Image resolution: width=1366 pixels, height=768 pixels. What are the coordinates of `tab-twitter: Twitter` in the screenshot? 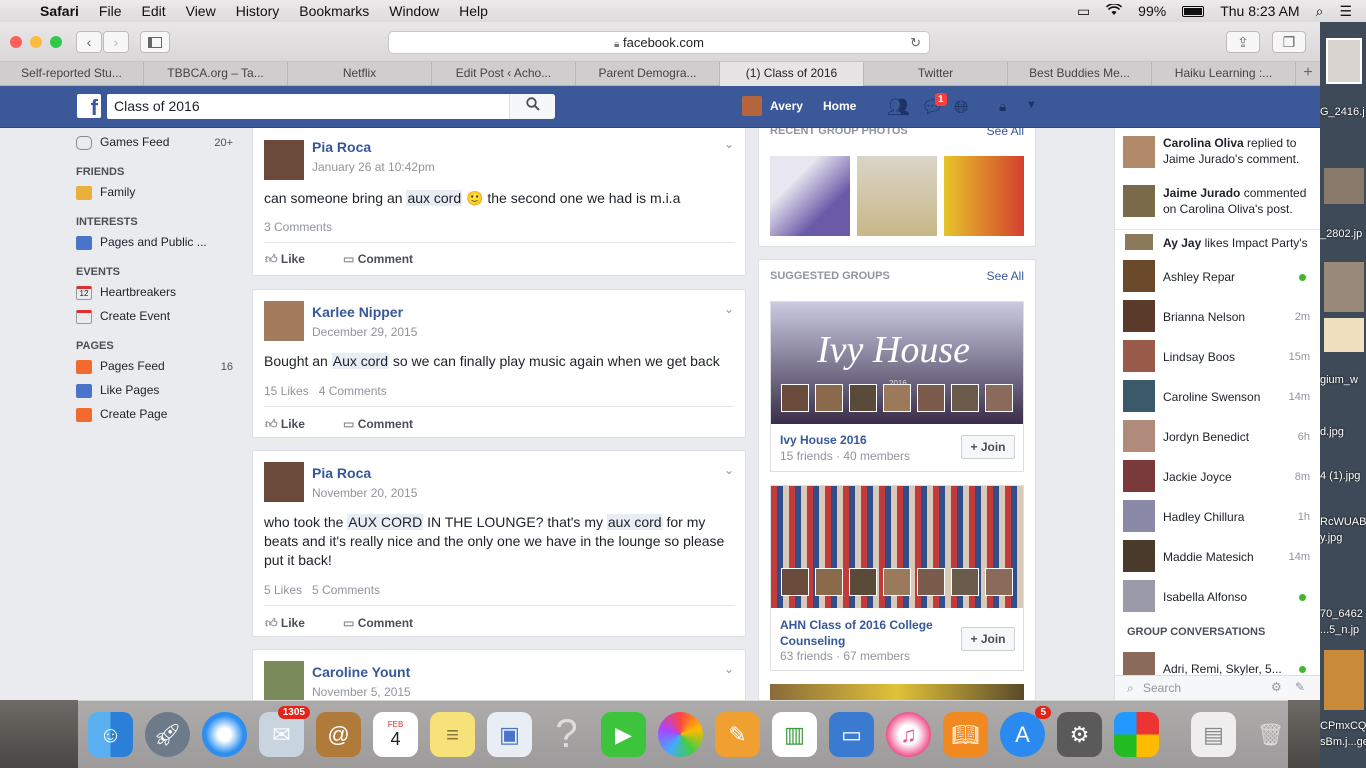 It's located at (936, 74).